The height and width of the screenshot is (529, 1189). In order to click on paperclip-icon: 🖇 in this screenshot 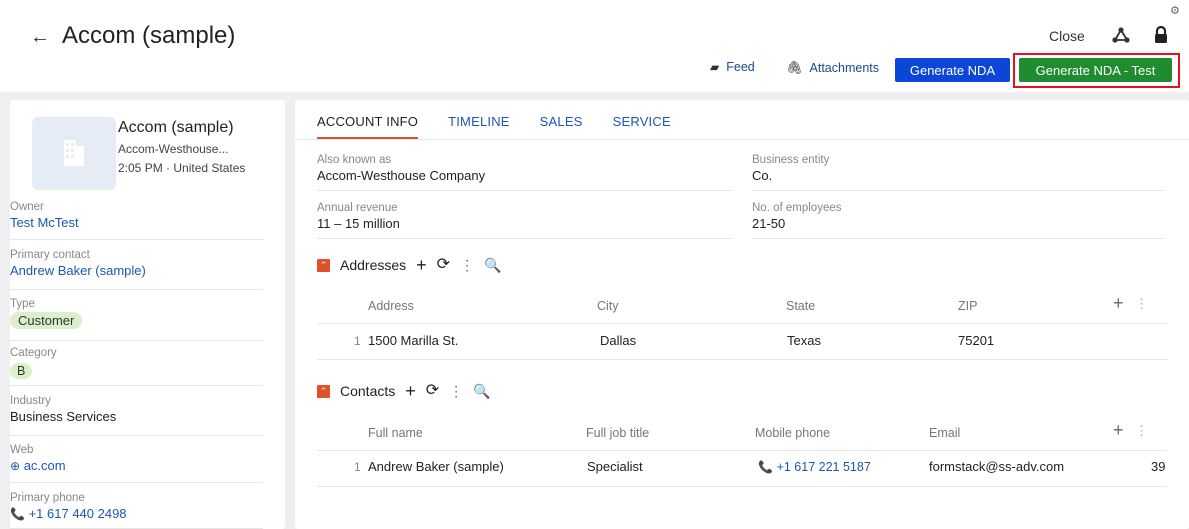, I will do `click(794, 67)`.